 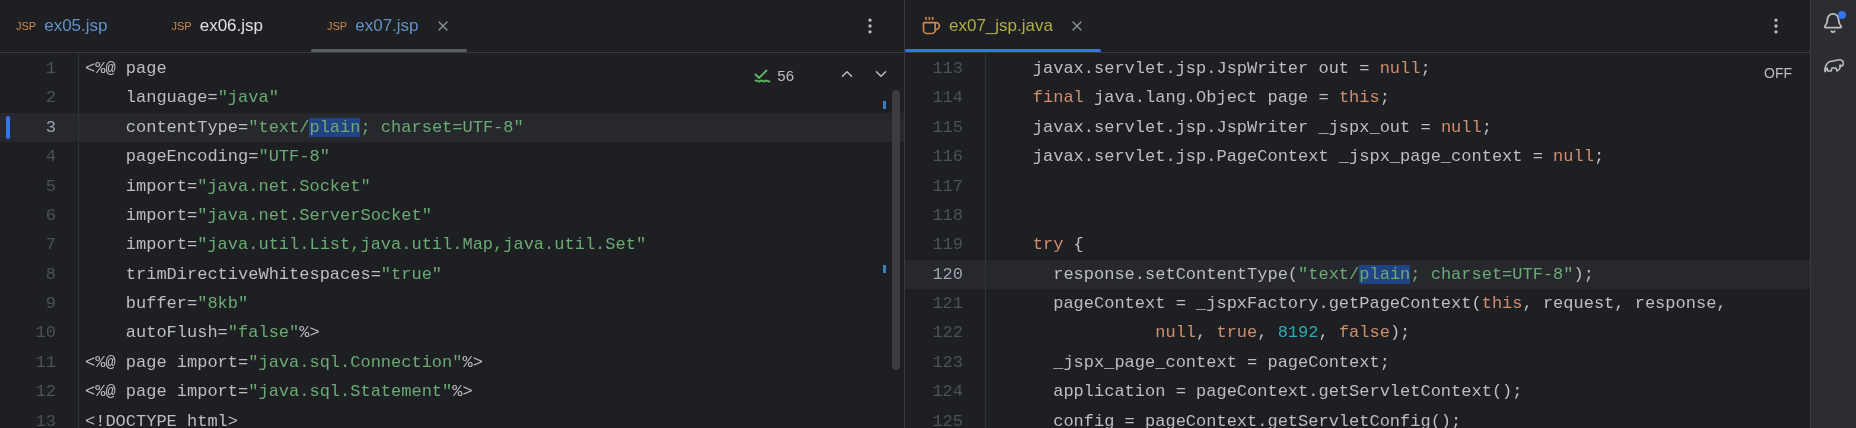 I want to click on code-line: <%@ page import="java.sql.Connection"%>, so click(x=284, y=362).